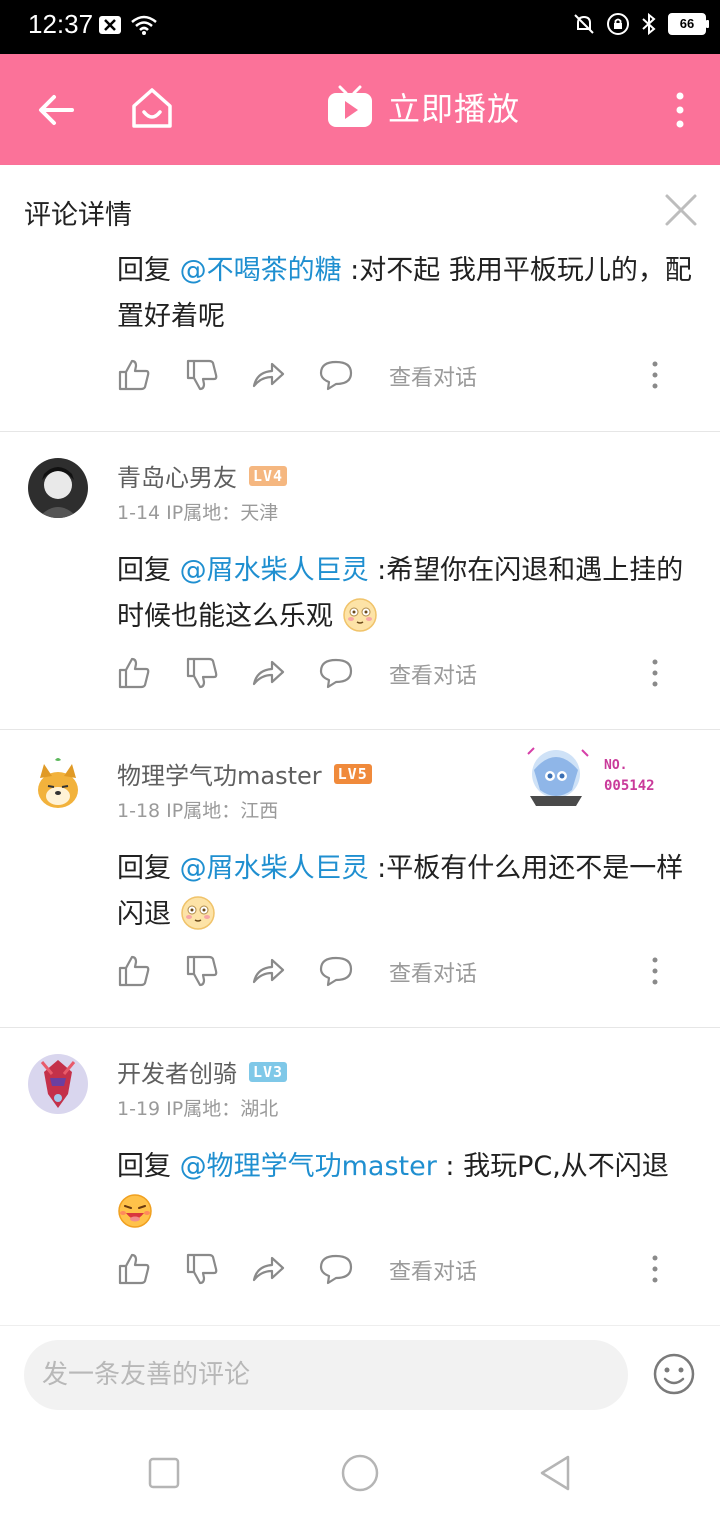 Image resolution: width=720 pixels, height=1520 pixels. I want to click on mention-link: @不喝茶的糖, so click(261, 270).